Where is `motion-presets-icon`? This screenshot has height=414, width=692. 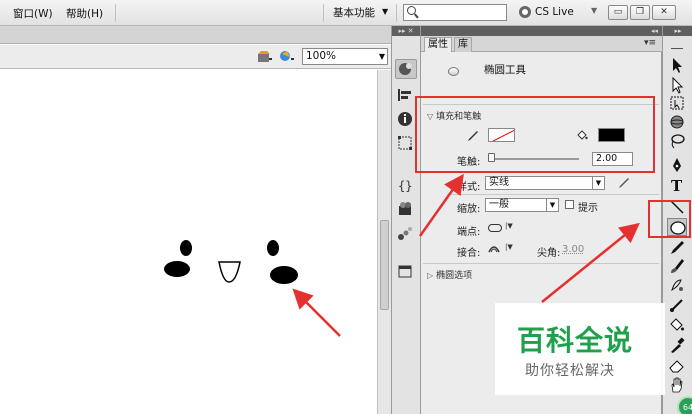
motion-presets-icon is located at coordinates (405, 233).